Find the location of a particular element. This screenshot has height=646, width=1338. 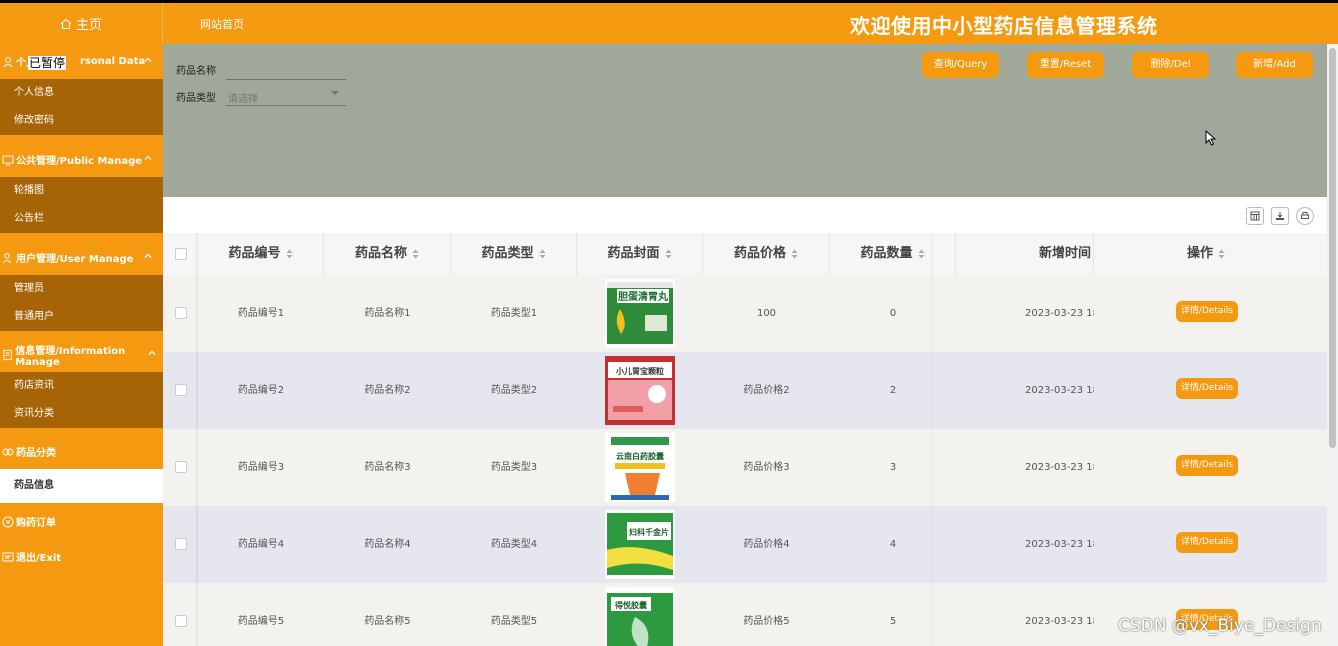

sidebar-submenu-drug: 药品信息 is located at coordinates (81, 486).